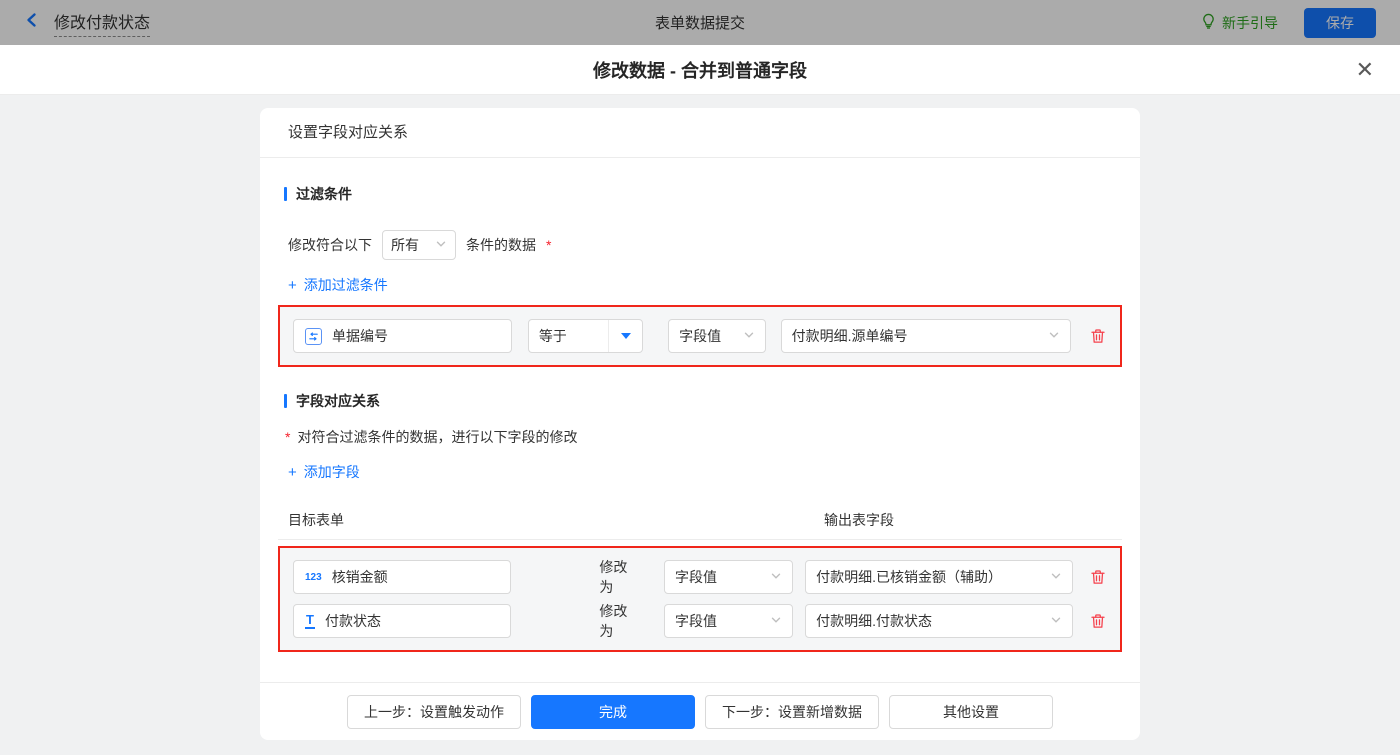  What do you see at coordinates (703, 401) in the screenshot?
I see `mapping-section-title: 字段对应关系` at bounding box center [703, 401].